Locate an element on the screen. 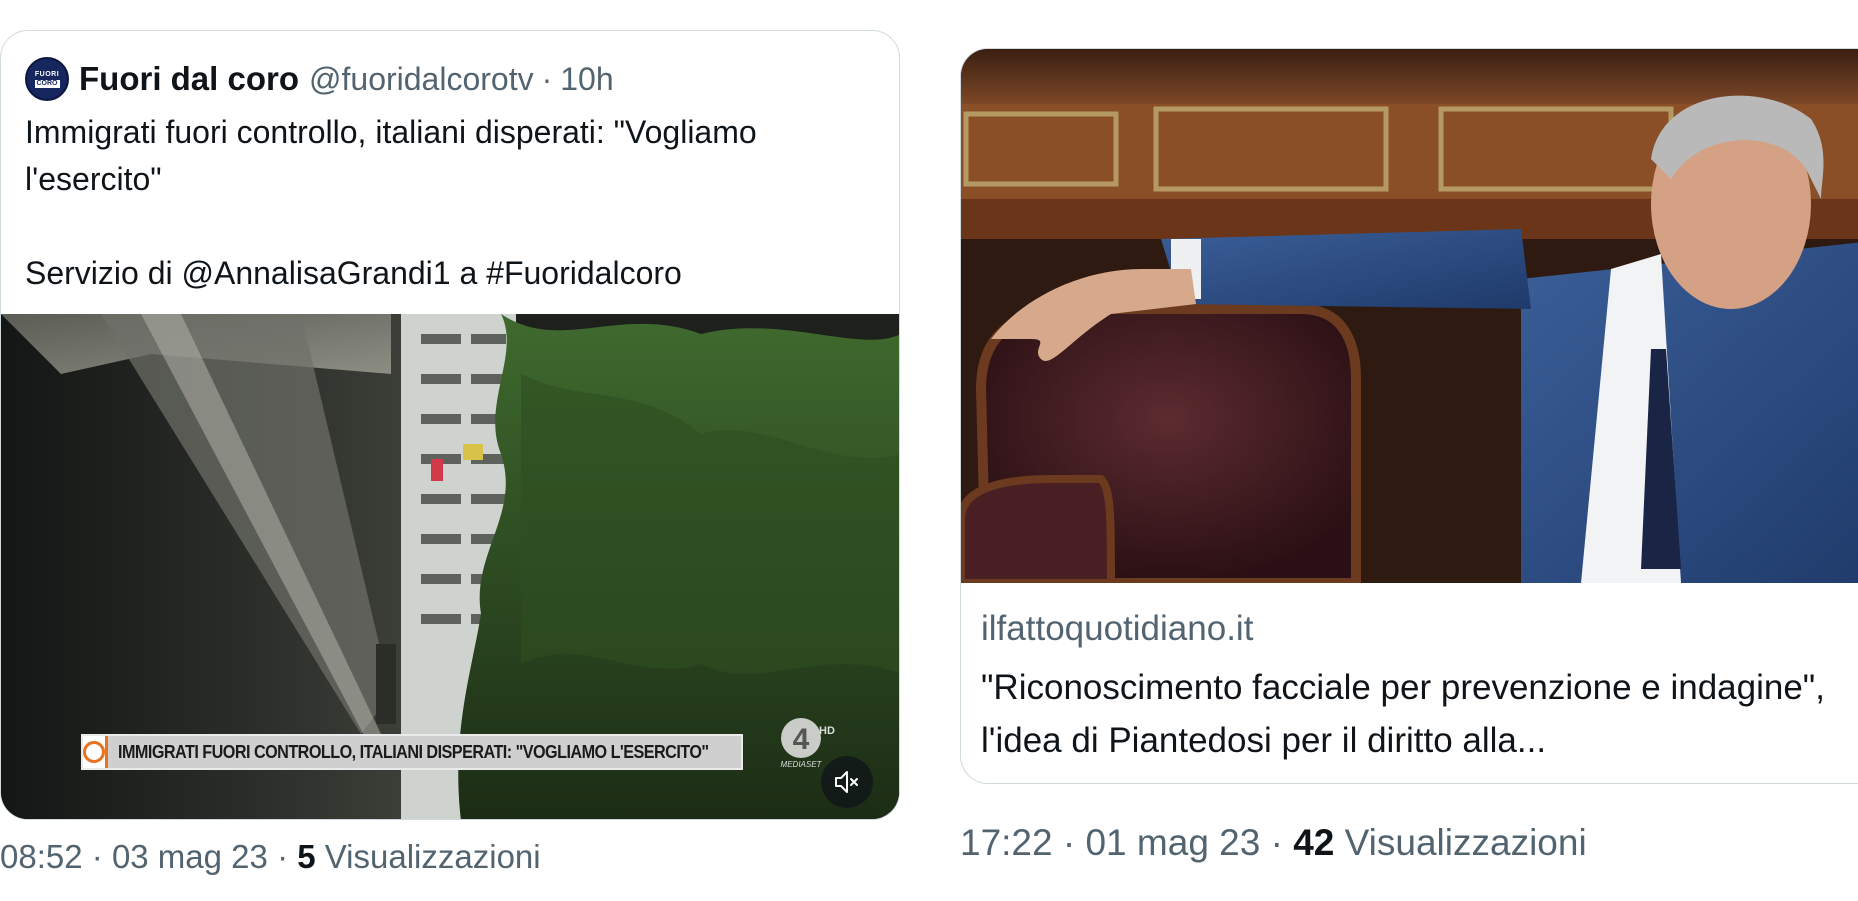  post-date: 01 mag 23 is located at coordinates (1172, 842).